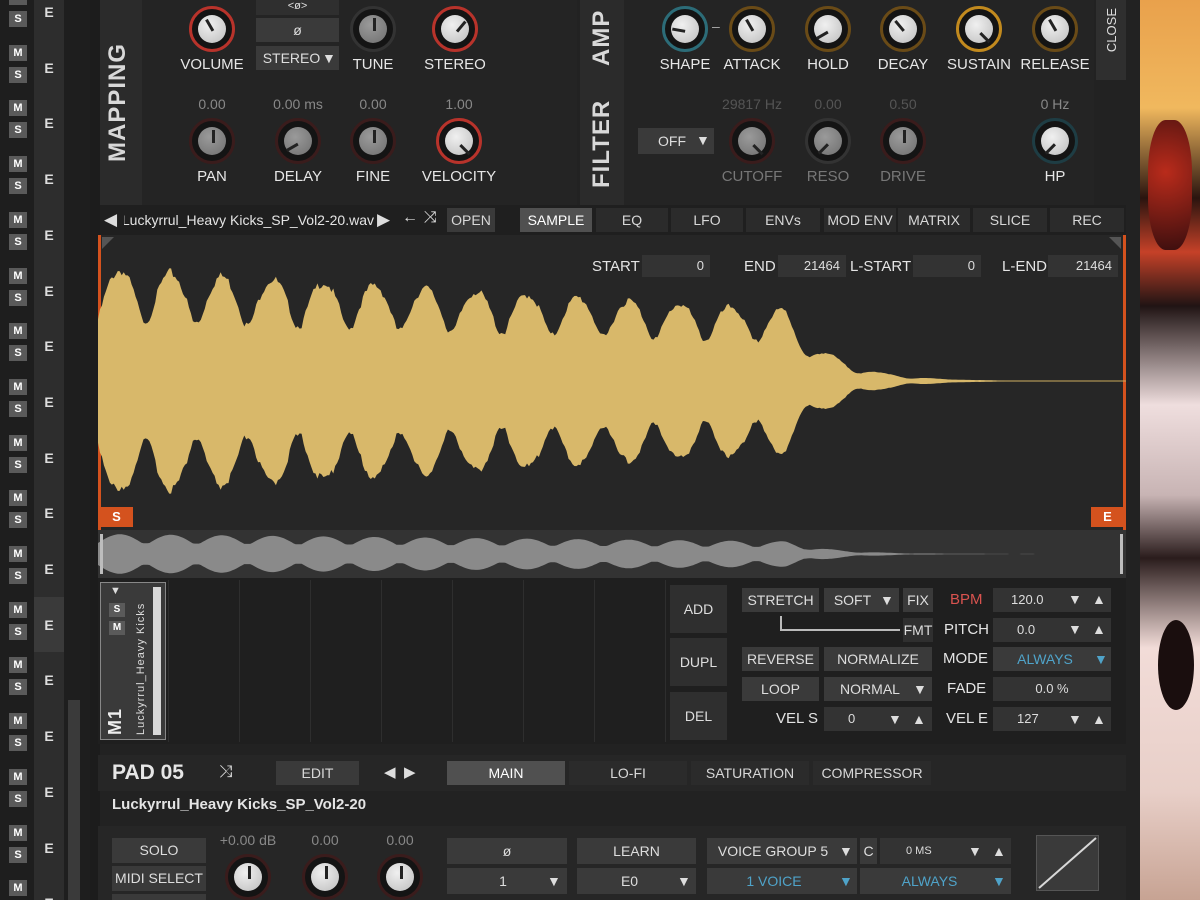 The image size is (1200, 900). I want to click on tab-envs: ENVs, so click(783, 220).